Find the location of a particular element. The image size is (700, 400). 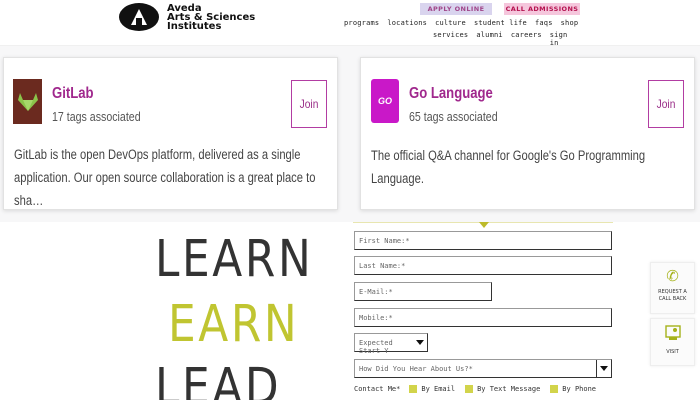

slogan-earn: EARN is located at coordinates (234, 324).